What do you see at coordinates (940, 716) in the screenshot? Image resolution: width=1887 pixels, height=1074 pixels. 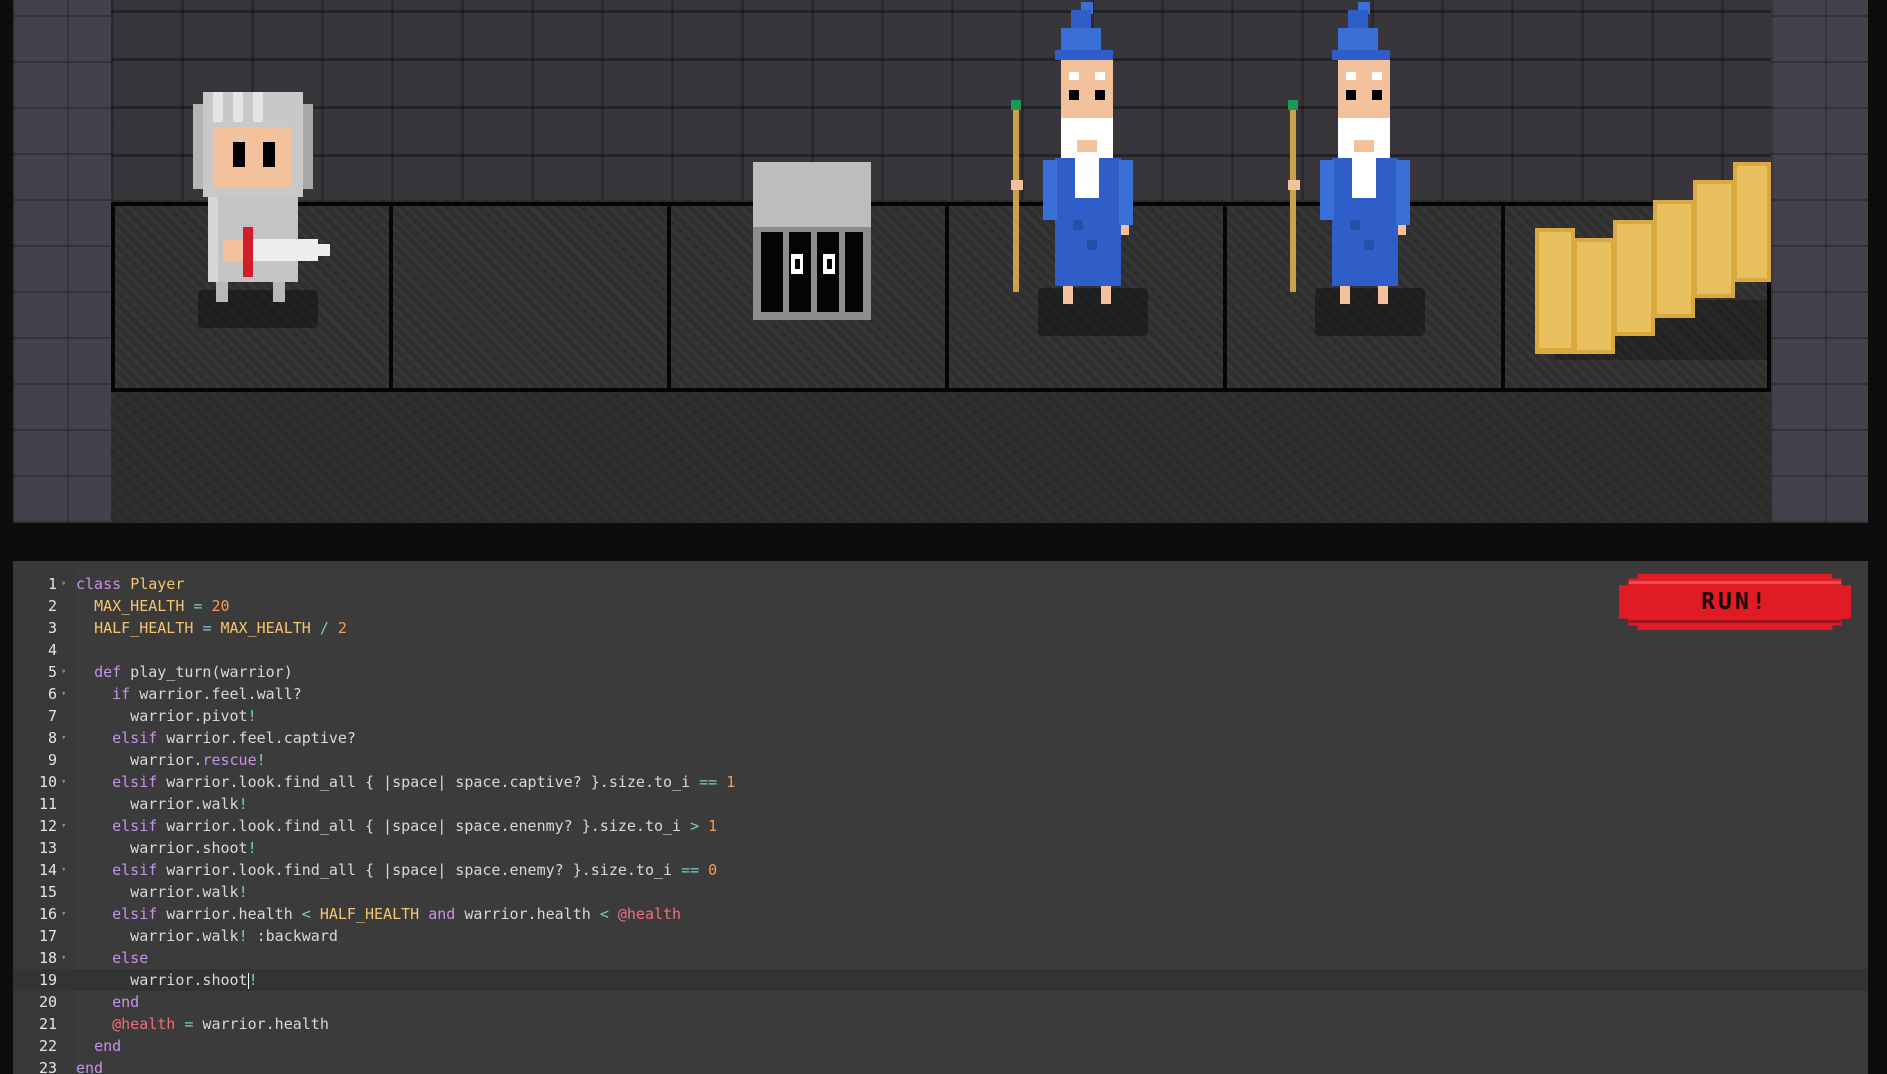 I see `code-line: 7 warrior.pivot!` at bounding box center [940, 716].